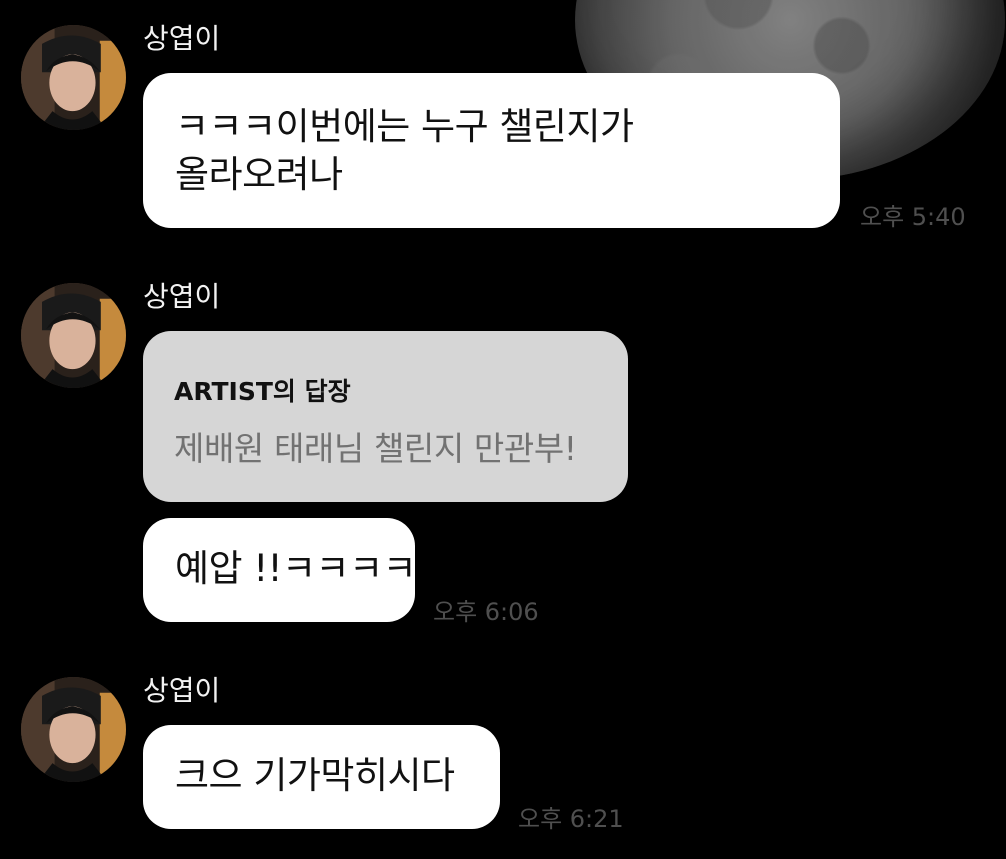 This screenshot has height=859, width=1006. Describe the element at coordinates (262, 391) in the screenshot. I see `reply-title: ARTIST의 답장` at that location.